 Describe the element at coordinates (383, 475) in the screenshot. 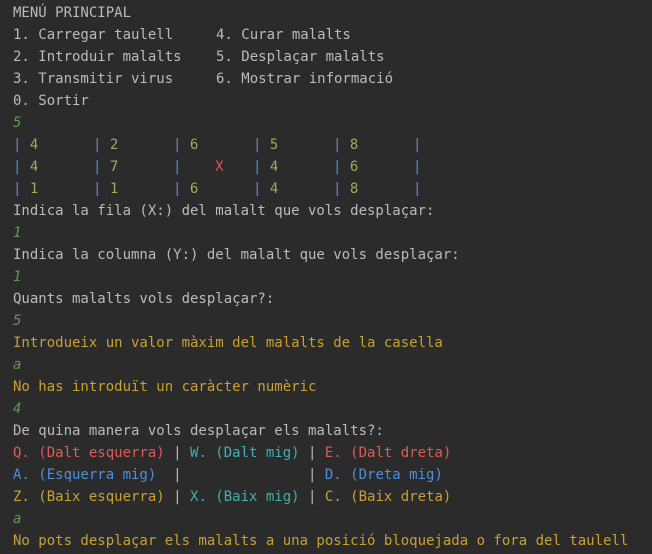

I see `direction-d: D. (Dreta mig)` at that location.